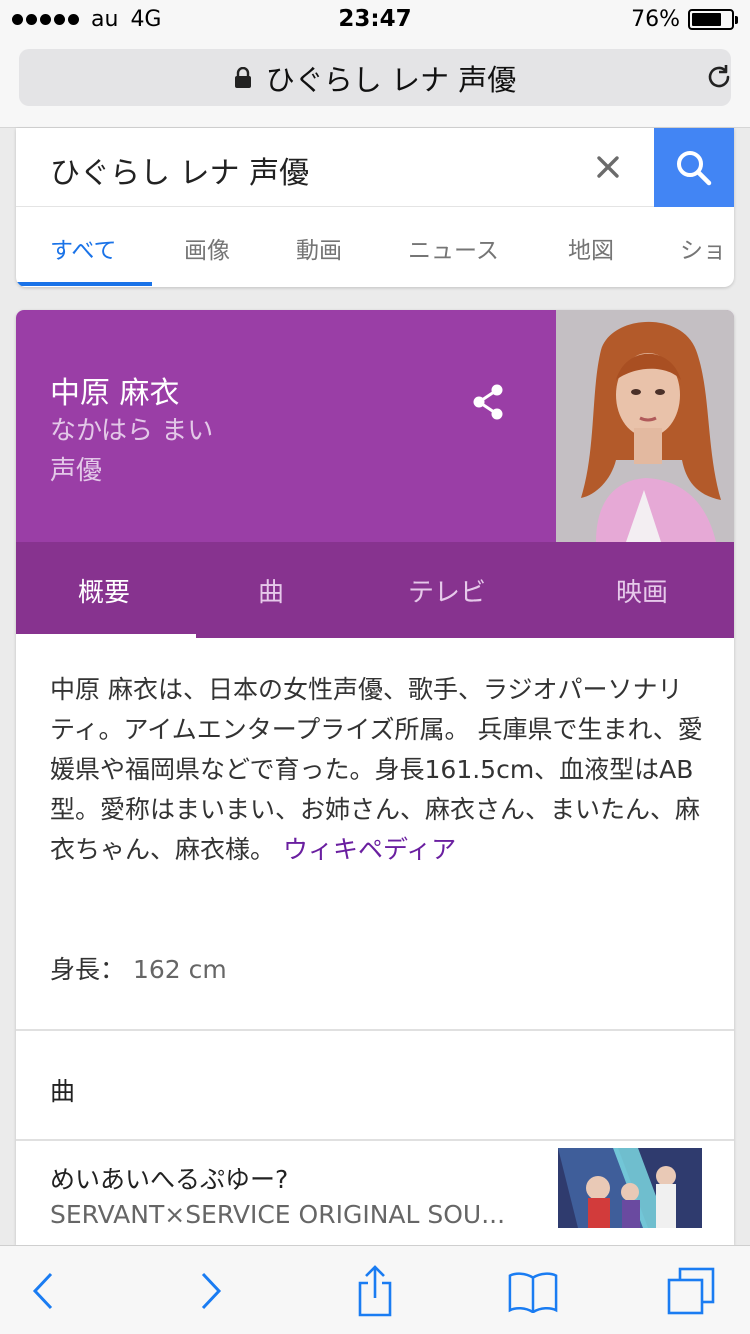 This screenshot has height=1334, width=750. What do you see at coordinates (642, 590) in the screenshot?
I see `kp-tab-movies: 映画` at bounding box center [642, 590].